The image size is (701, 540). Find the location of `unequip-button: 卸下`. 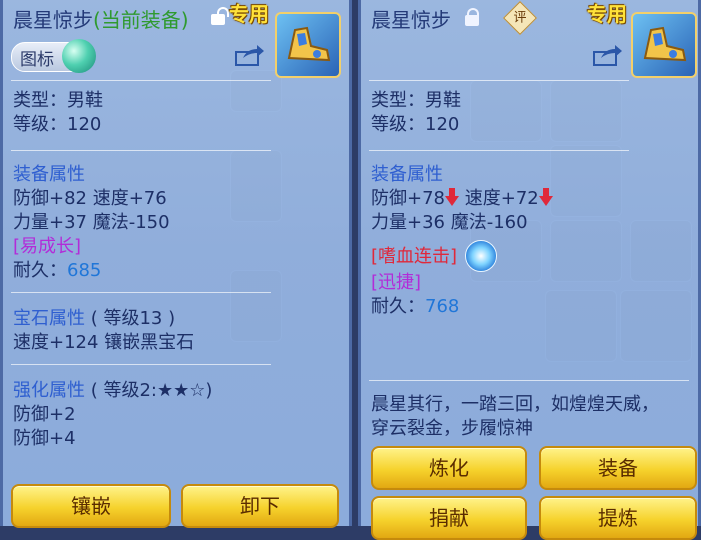

unequip-button: 卸下 is located at coordinates (260, 506).